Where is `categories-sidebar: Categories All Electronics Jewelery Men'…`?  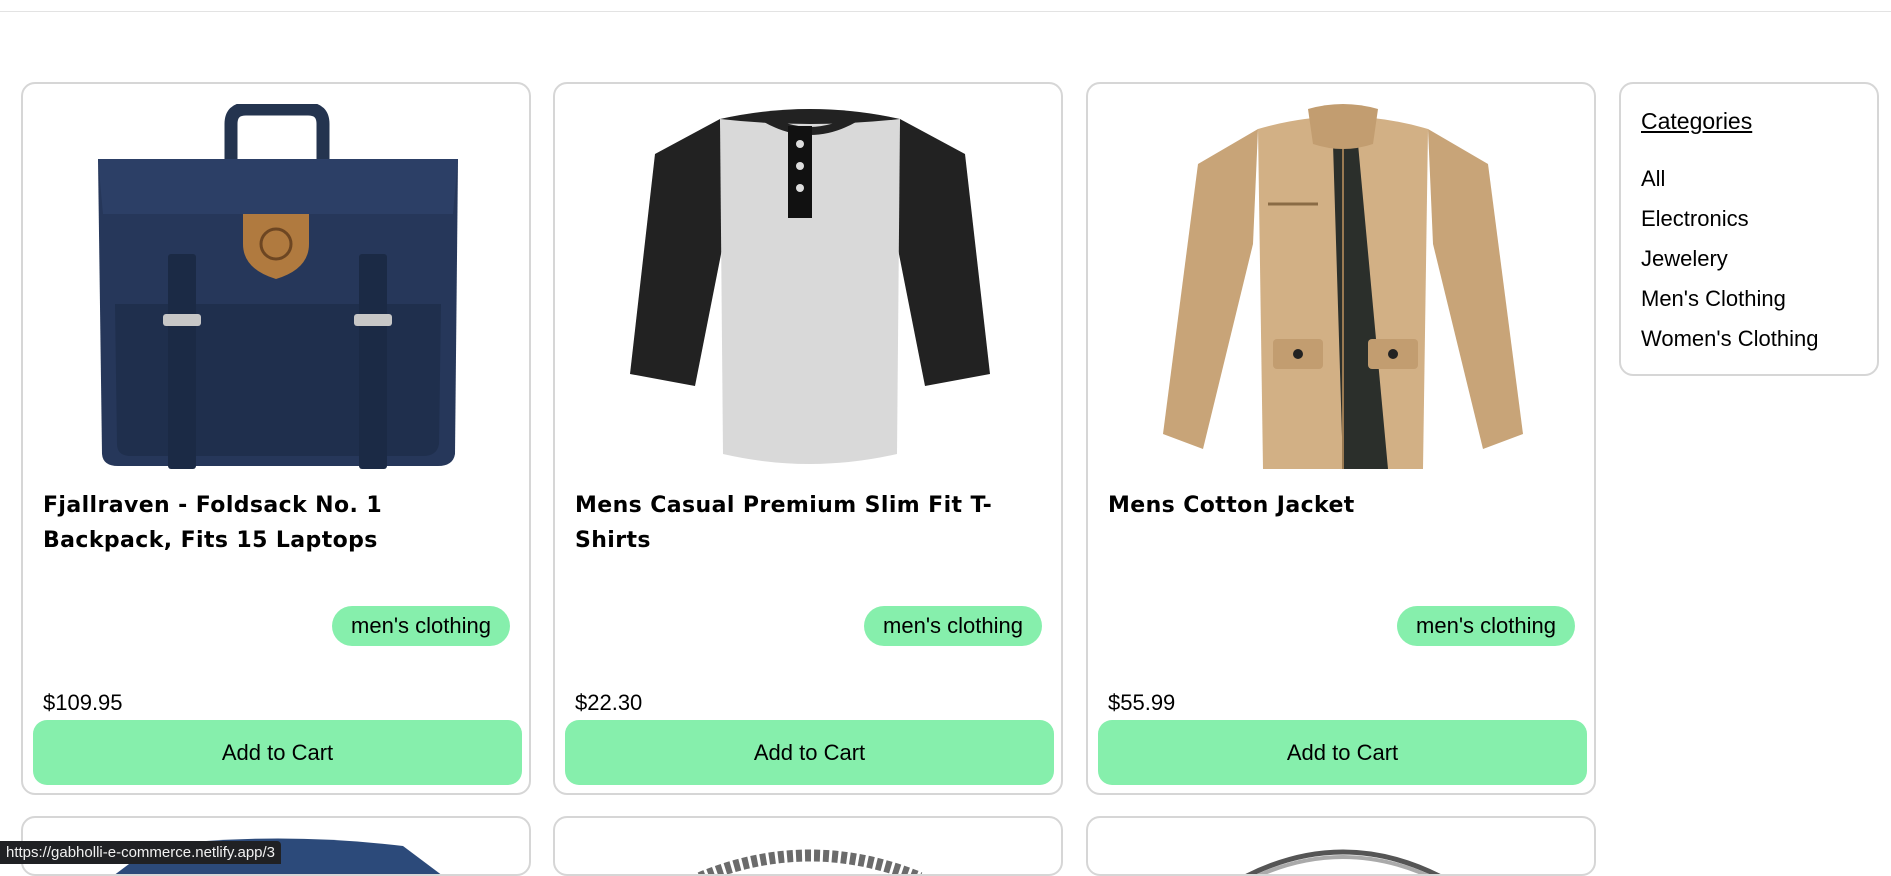 categories-sidebar: Categories All Electronics Jewelery Men'… is located at coordinates (1749, 229).